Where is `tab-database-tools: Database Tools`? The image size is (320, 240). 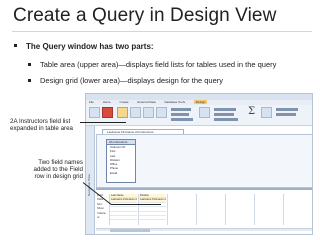
tab-database-tools: Database Tools is located at coordinates (174, 102).